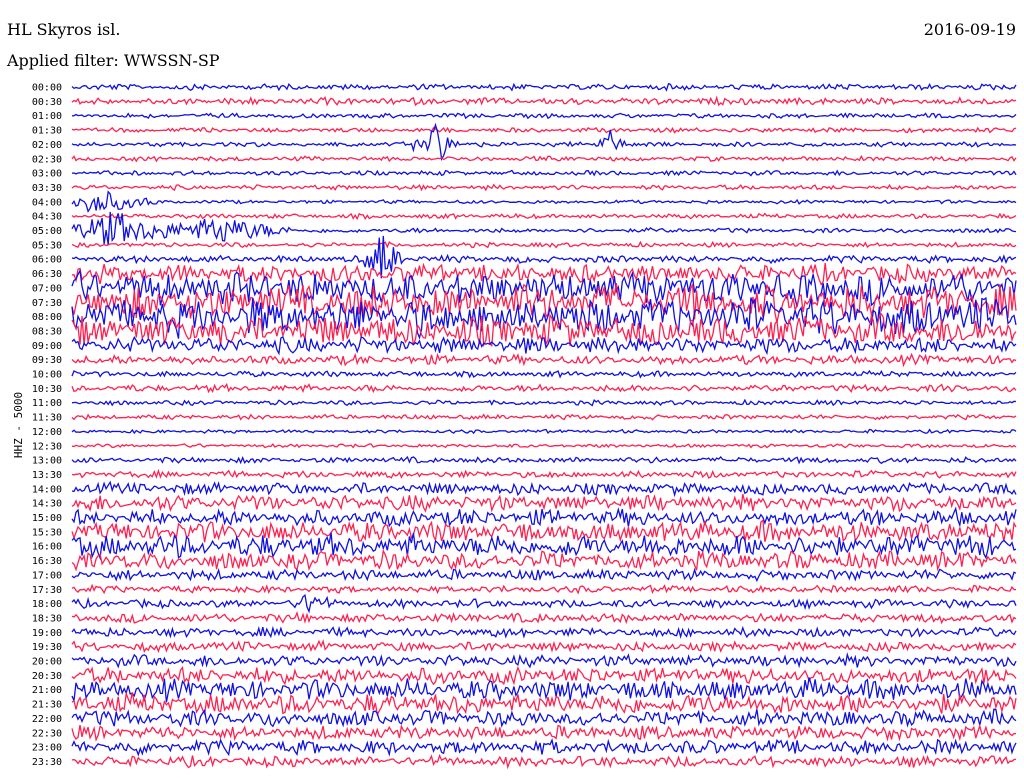 The image size is (1024, 780). I want to click on time-tick-label: 06:00, so click(47, 260).